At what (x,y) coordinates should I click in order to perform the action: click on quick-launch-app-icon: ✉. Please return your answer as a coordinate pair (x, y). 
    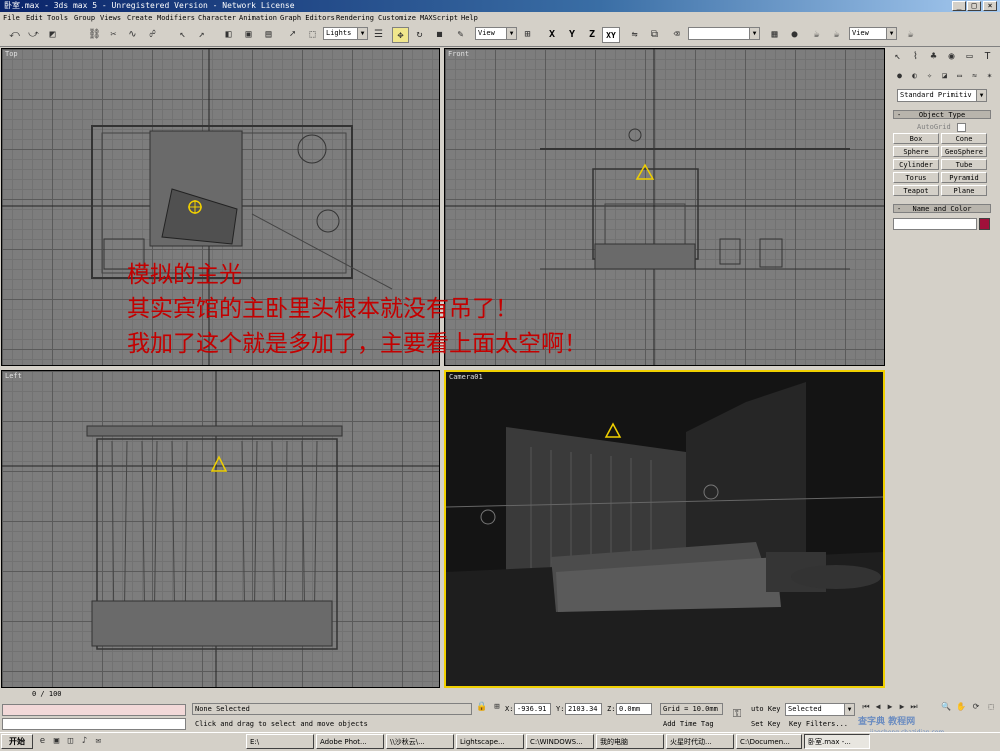
    Looking at the image, I should click on (98, 741).